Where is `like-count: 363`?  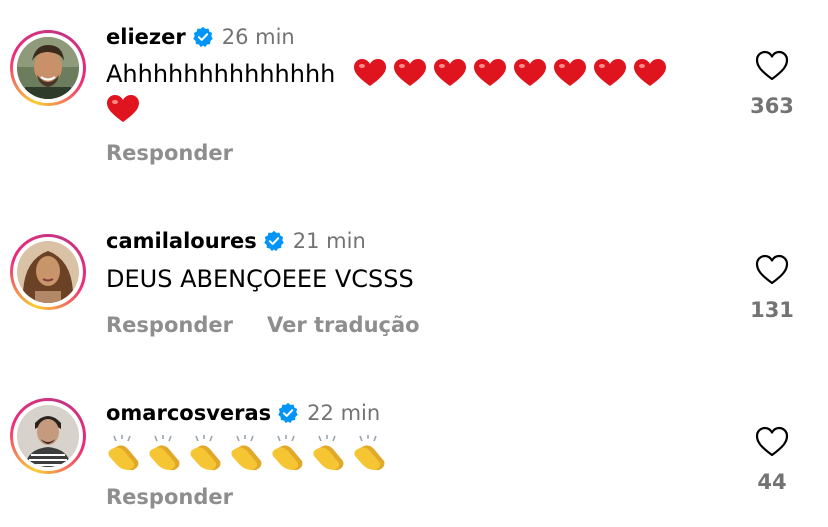 like-count: 363 is located at coordinates (772, 106).